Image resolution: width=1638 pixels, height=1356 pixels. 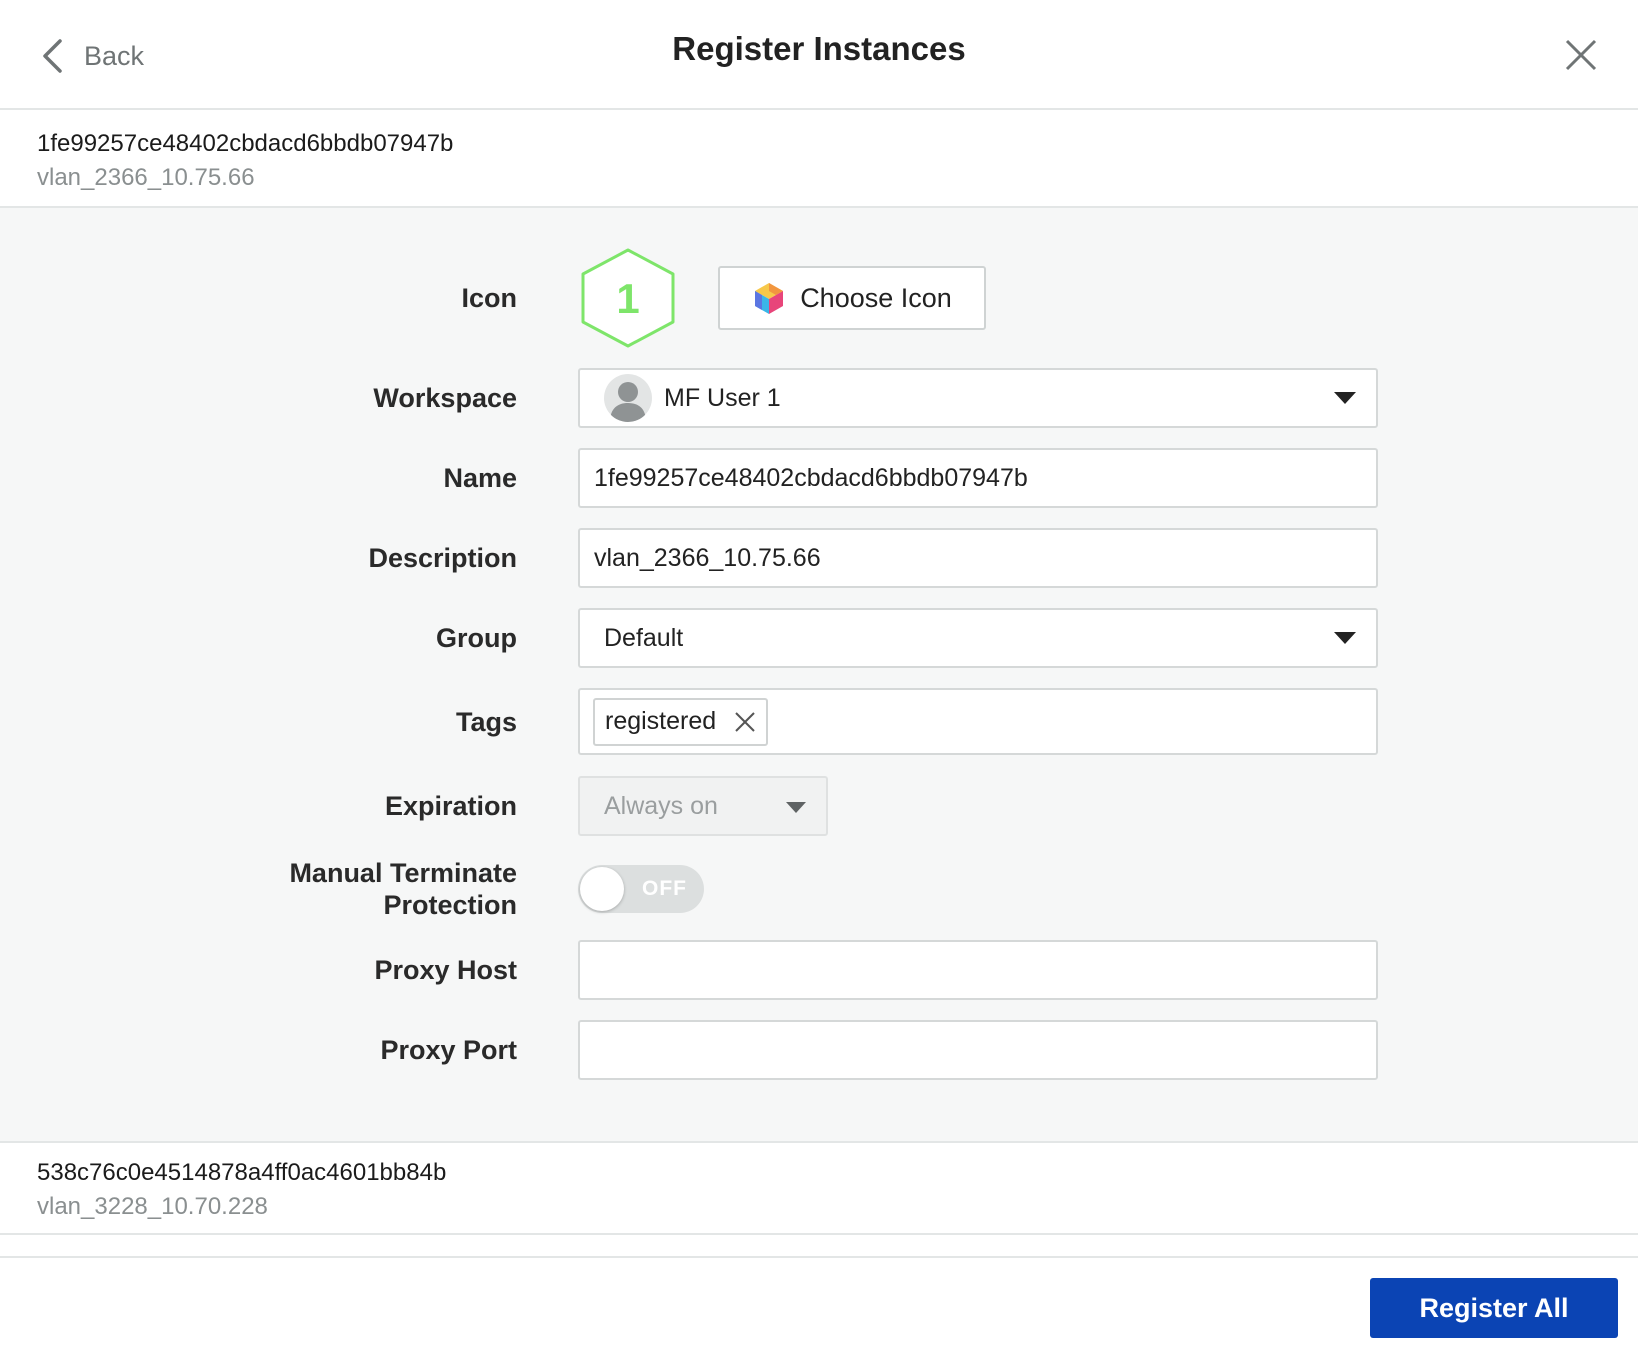 I want to click on toggle-state: OFF, so click(x=664, y=888).